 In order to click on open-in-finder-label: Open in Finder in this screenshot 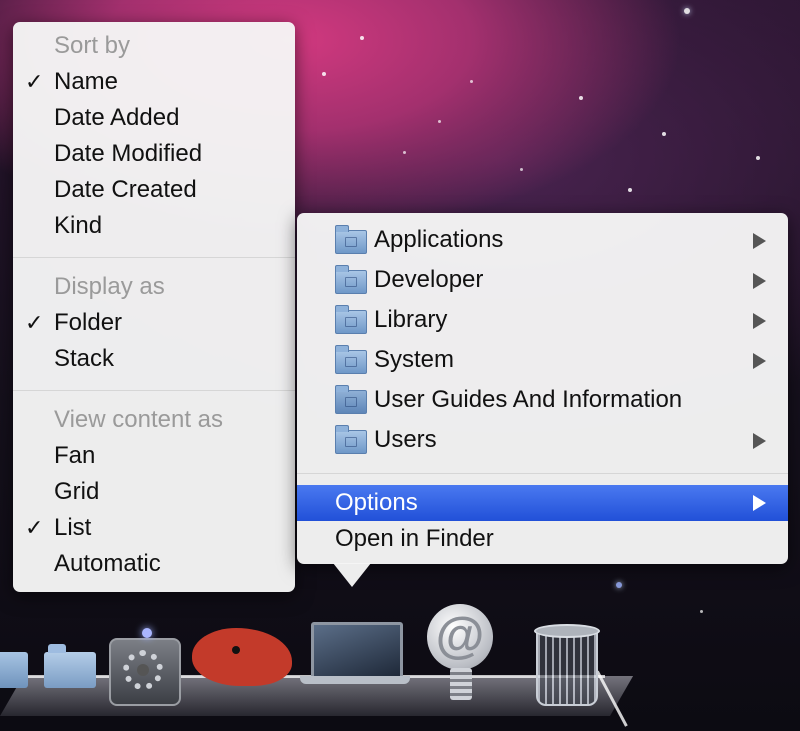, I will do `click(414, 538)`.